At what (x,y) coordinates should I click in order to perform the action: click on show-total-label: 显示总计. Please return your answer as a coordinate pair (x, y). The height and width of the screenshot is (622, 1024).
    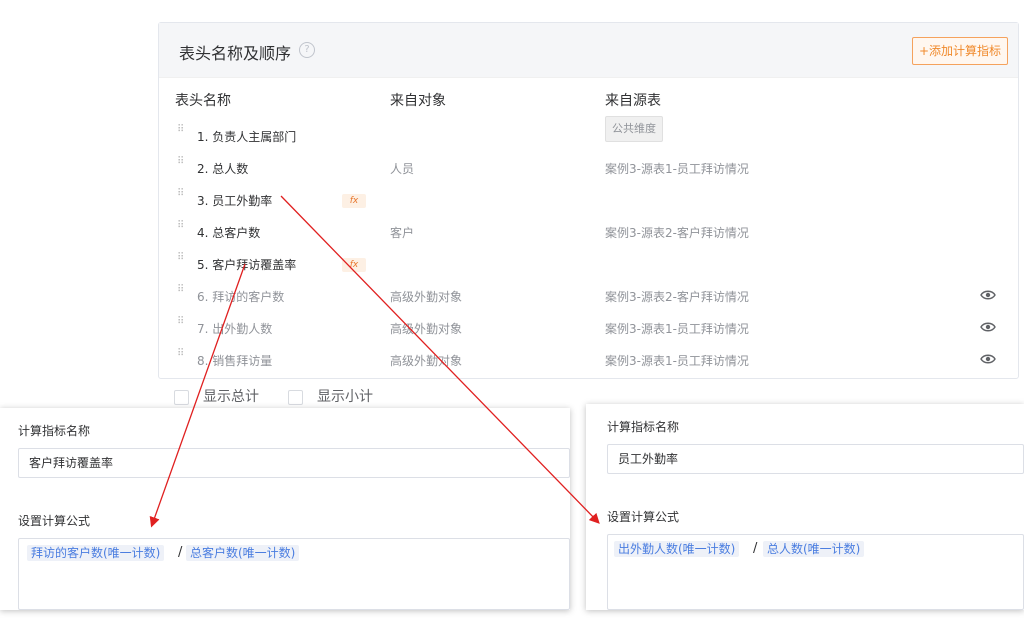
    Looking at the image, I should click on (231, 397).